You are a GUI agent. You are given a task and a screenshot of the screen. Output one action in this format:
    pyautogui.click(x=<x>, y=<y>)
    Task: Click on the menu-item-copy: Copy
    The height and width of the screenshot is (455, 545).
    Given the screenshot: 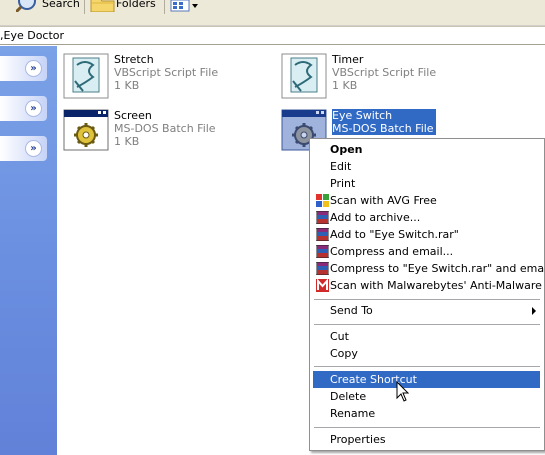 What is the action you would take?
    pyautogui.click(x=426, y=353)
    